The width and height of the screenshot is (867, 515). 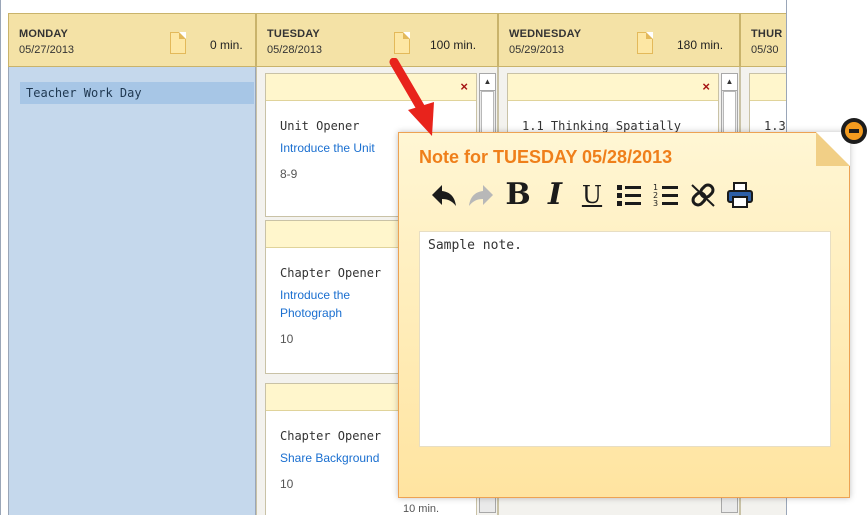 What do you see at coordinates (775, 126) in the screenshot?
I see `card-title: 1.3` at bounding box center [775, 126].